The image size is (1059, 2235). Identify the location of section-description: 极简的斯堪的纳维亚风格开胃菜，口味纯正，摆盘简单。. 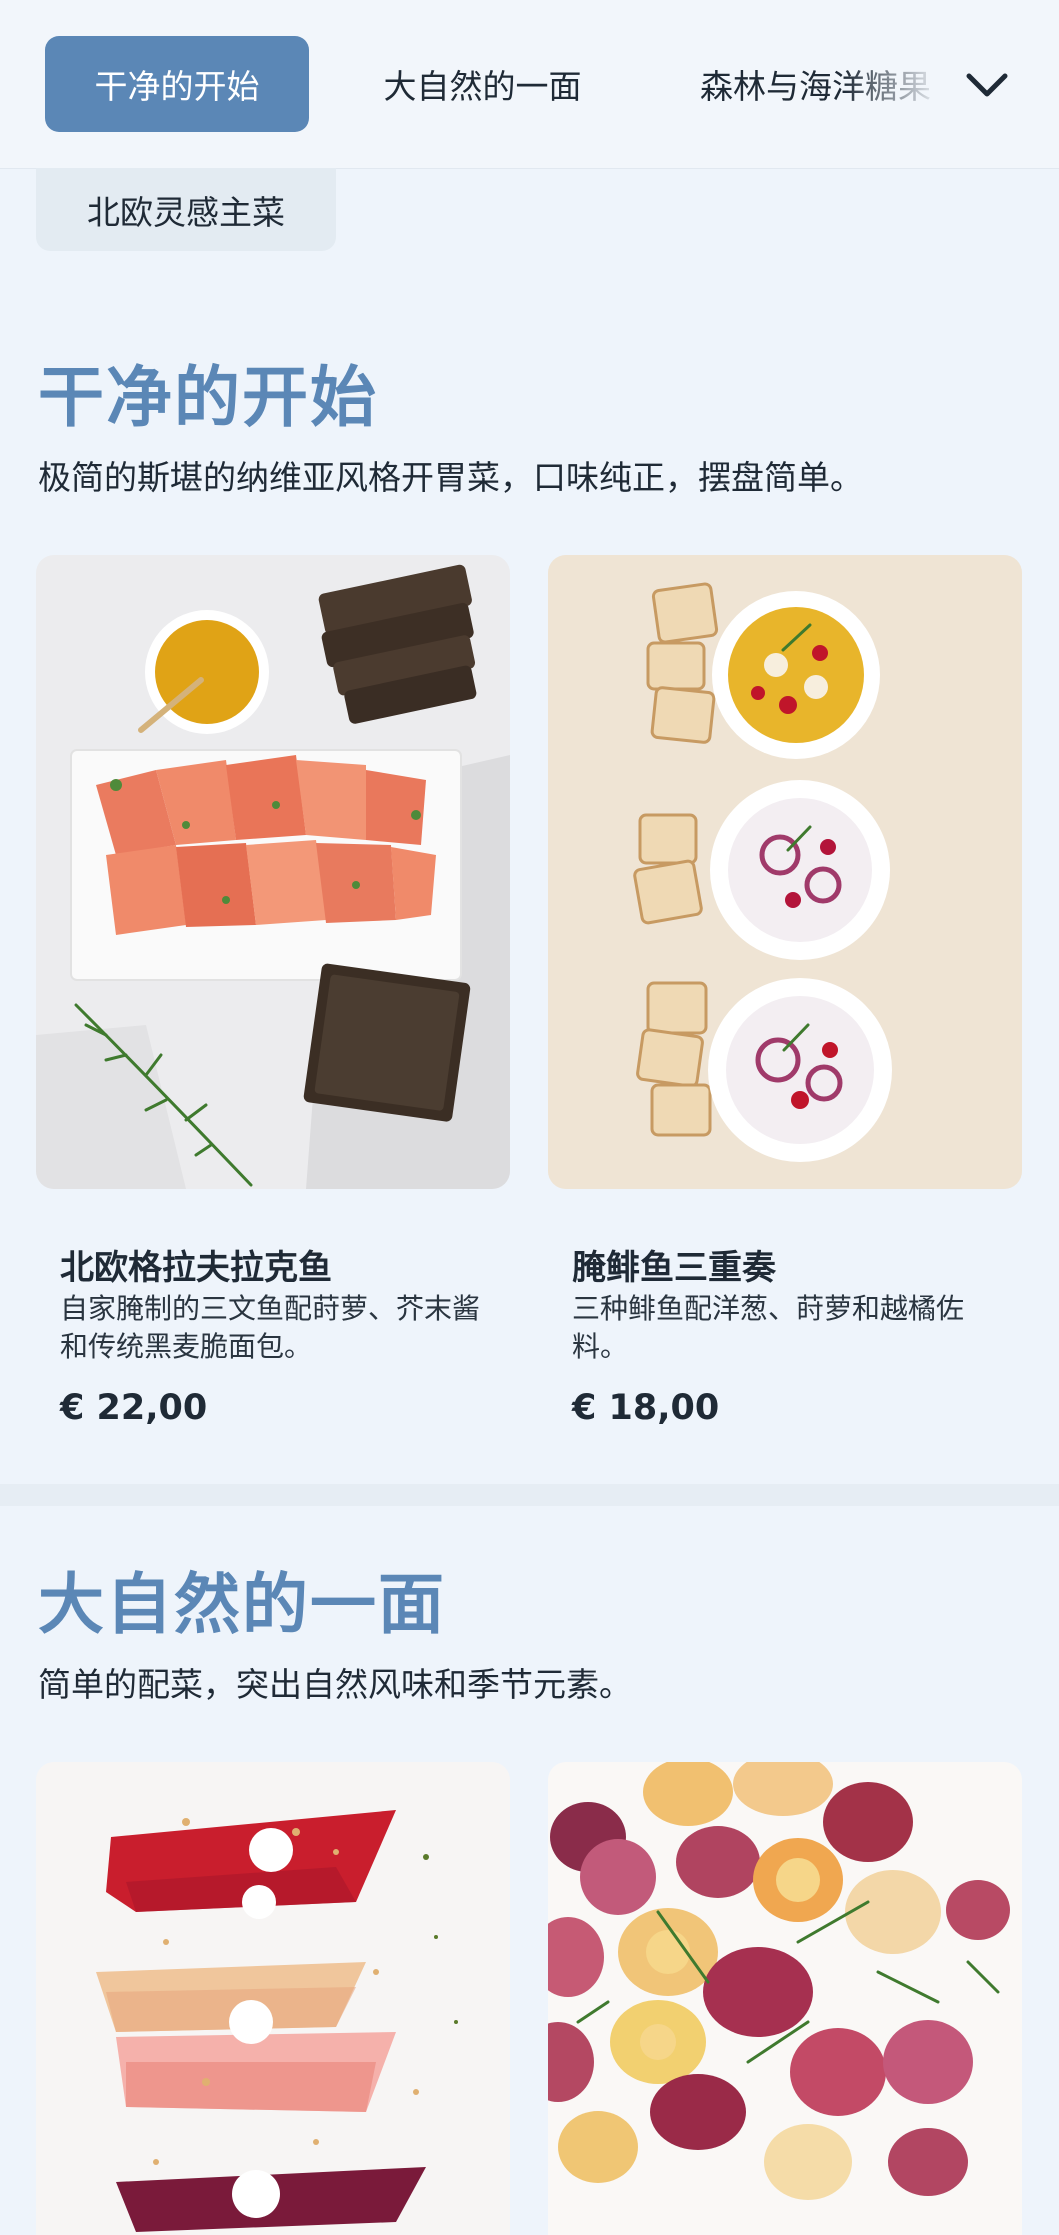
(450, 477).